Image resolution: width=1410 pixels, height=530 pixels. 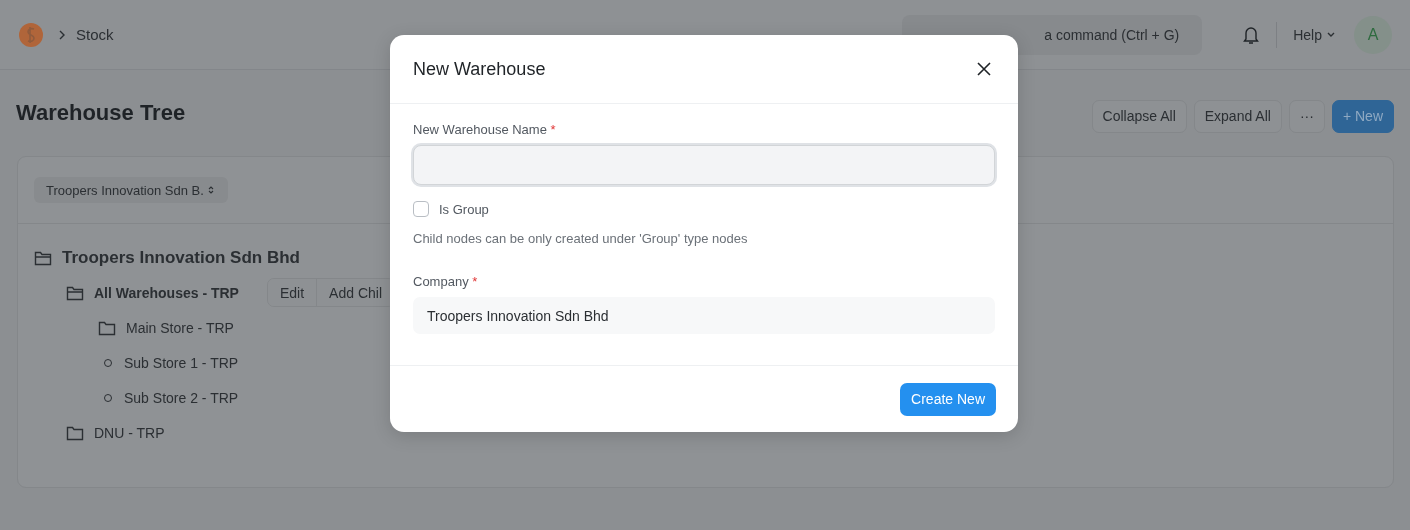 What do you see at coordinates (1237, 116) in the screenshot?
I see `toolbar-button: Expand All` at bounding box center [1237, 116].